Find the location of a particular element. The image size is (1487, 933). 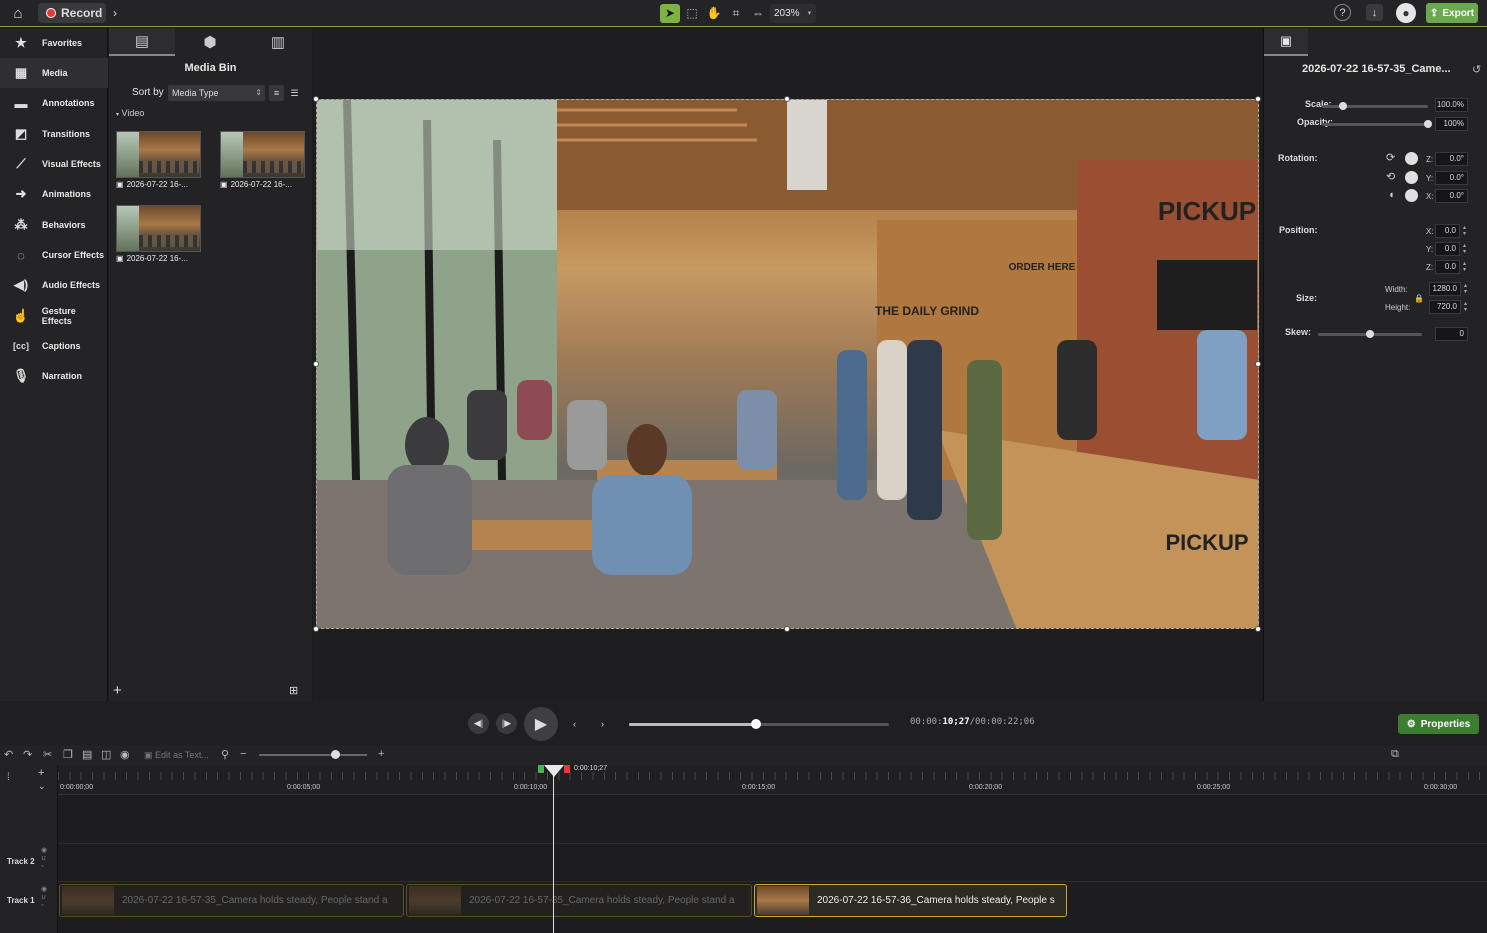

tab-library: ⬢ is located at coordinates (210, 42).